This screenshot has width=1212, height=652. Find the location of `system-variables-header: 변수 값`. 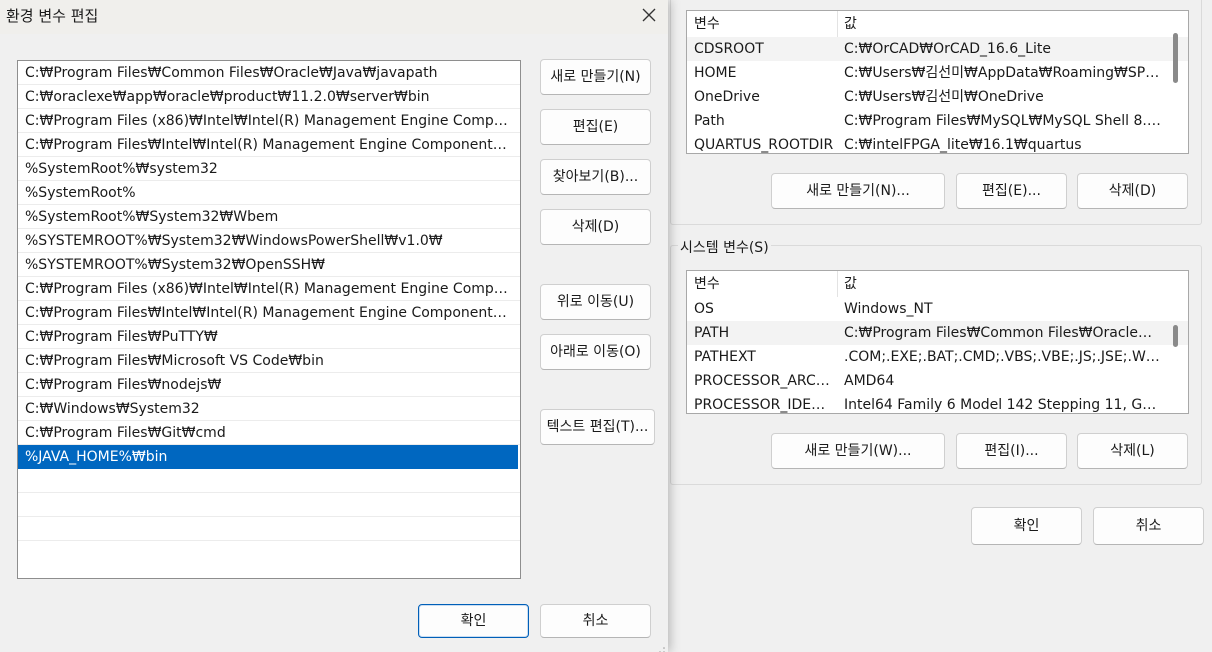

system-variables-header: 변수 값 is located at coordinates (937, 284).